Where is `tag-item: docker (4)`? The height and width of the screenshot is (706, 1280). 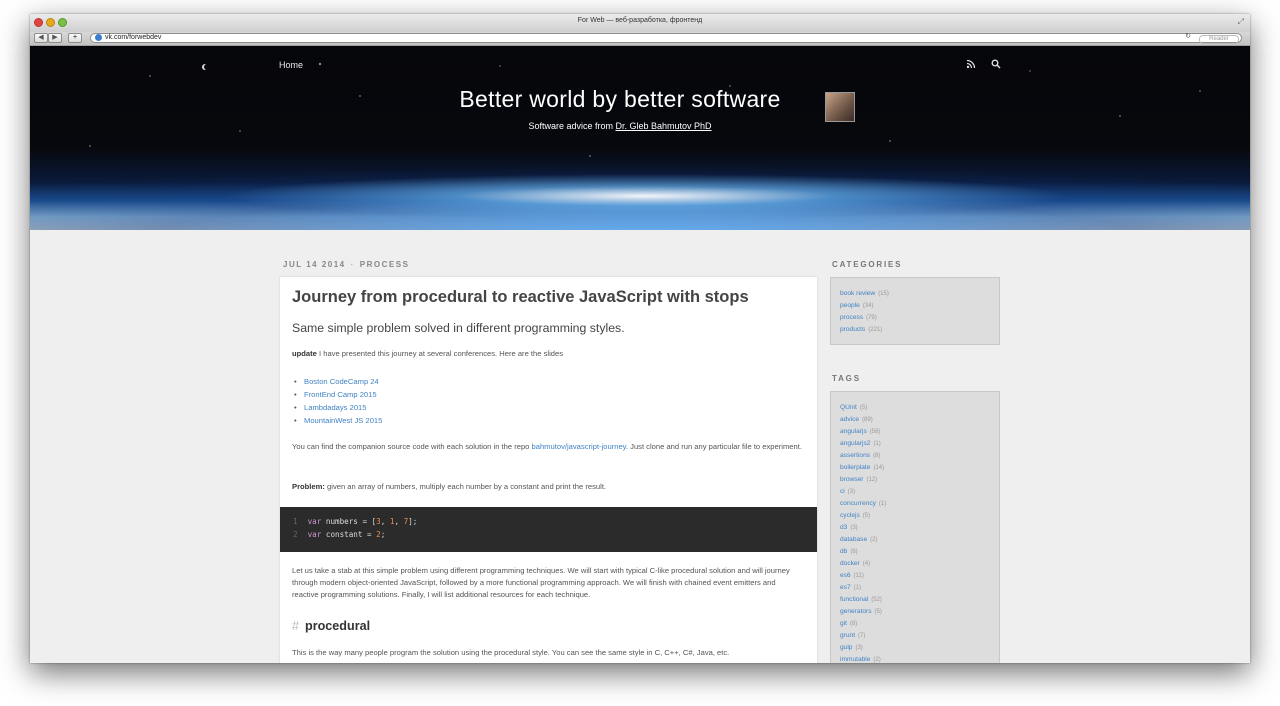
tag-item: docker (4) is located at coordinates (863, 564).